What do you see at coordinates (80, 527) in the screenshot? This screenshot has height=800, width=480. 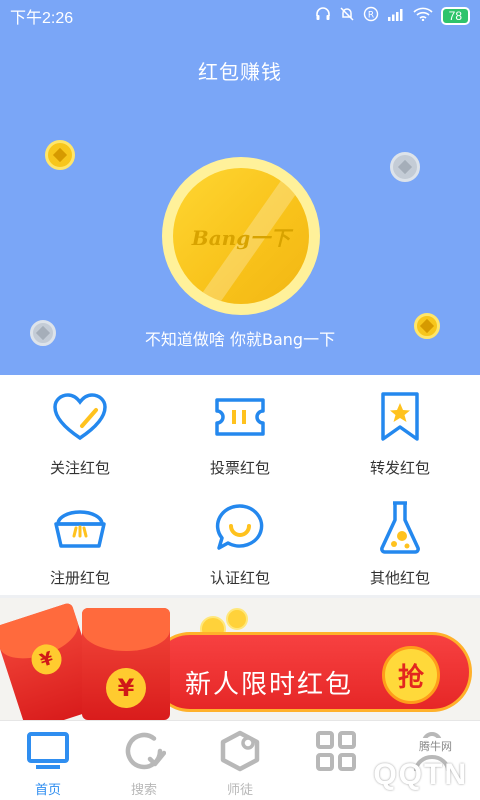 I see `basket-icon` at bounding box center [80, 527].